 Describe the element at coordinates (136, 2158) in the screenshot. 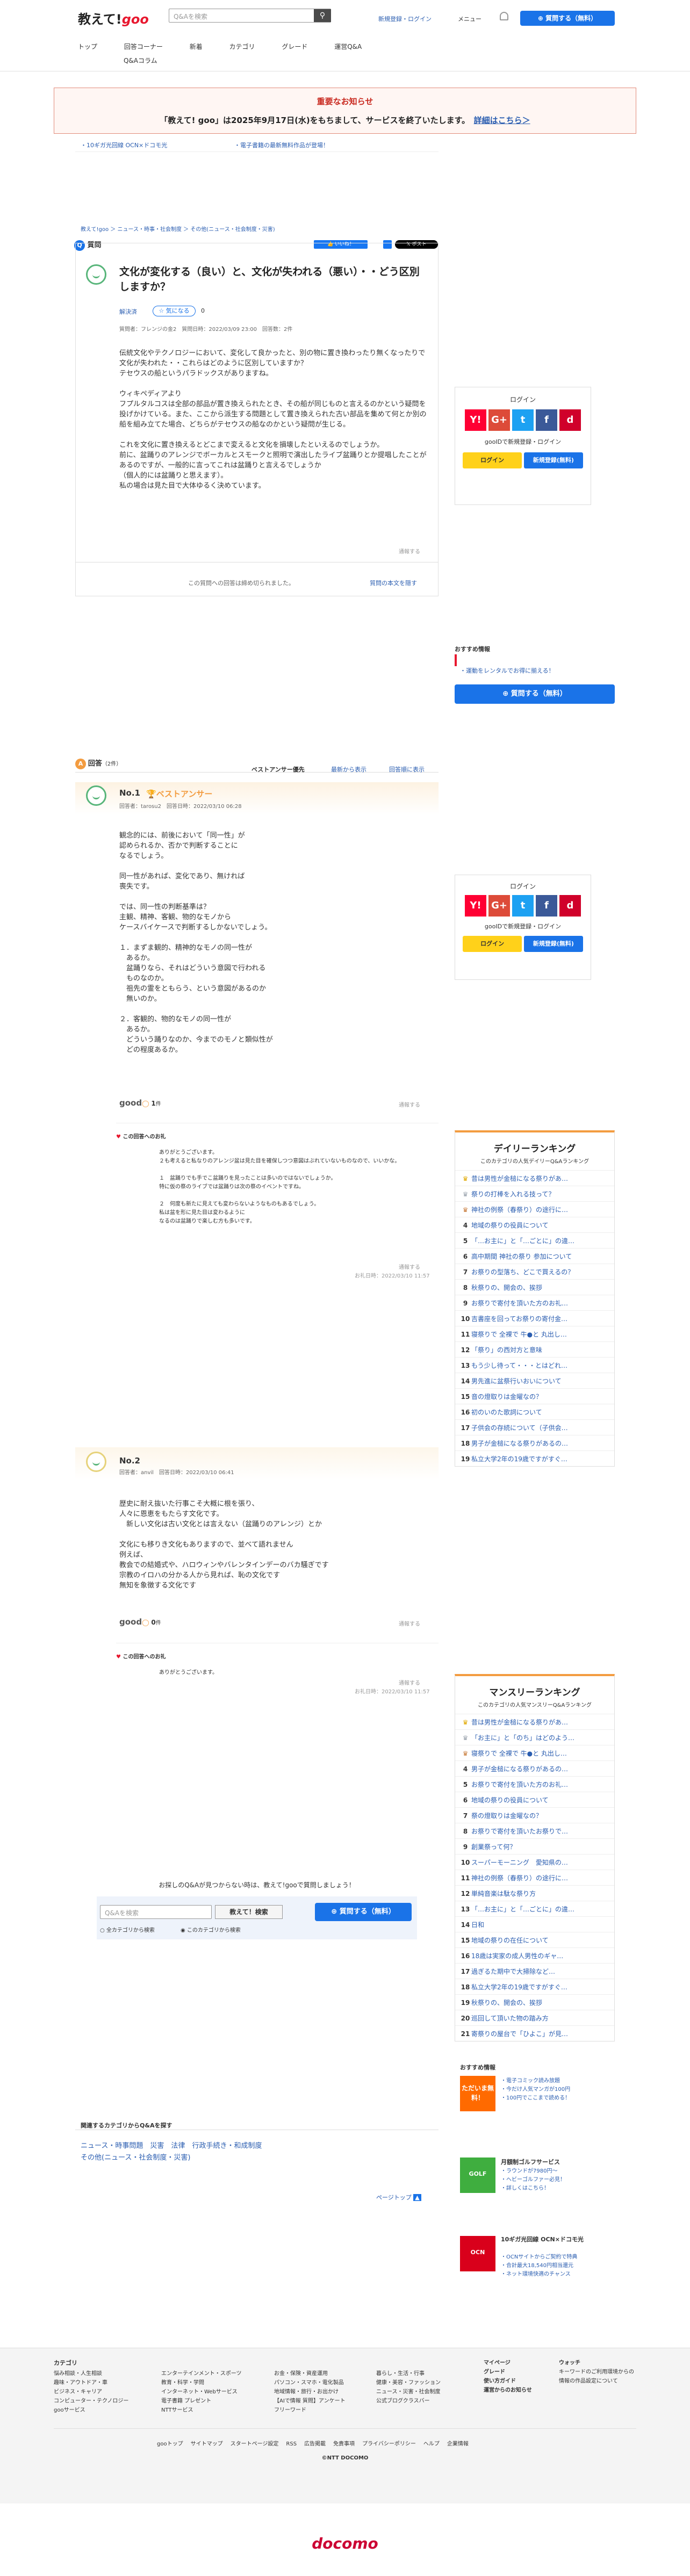

I see `related-link: その他(ニュース・社会制度・災害)` at that location.